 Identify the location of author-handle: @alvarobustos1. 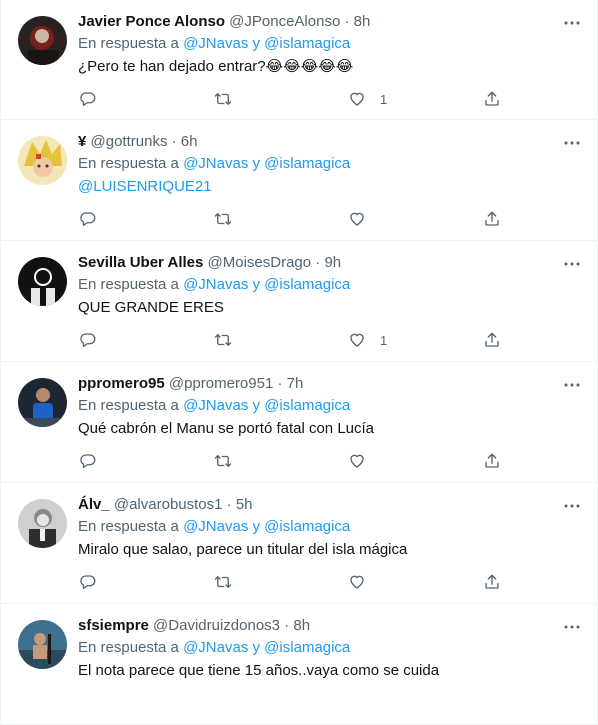
(168, 504).